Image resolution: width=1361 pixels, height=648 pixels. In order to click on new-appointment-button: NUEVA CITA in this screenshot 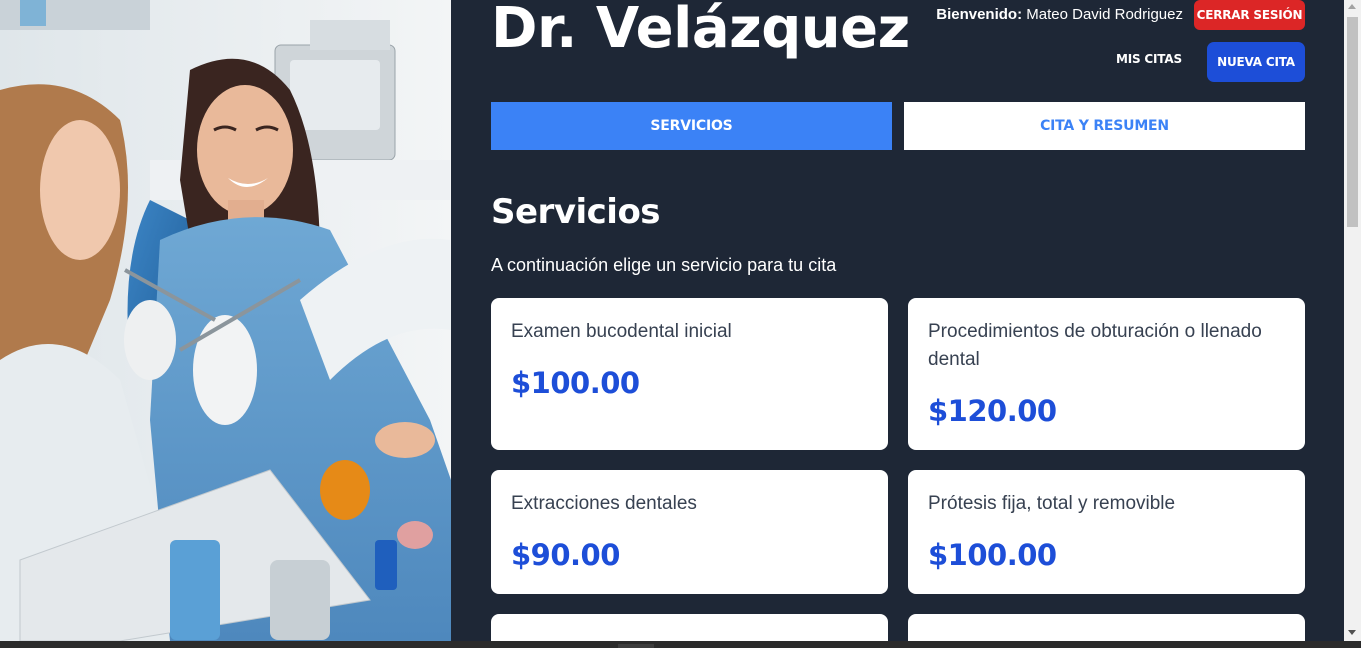, I will do `click(1256, 62)`.